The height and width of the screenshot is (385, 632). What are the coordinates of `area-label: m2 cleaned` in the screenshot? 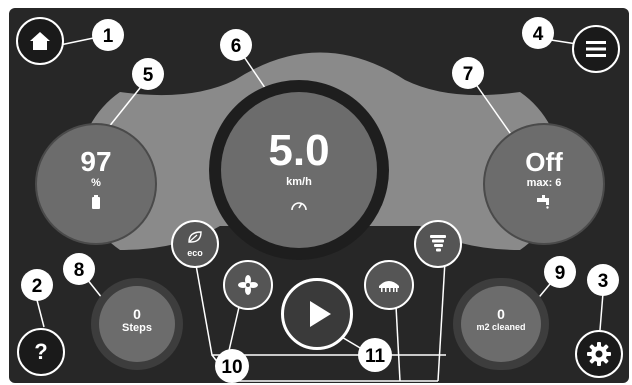 It's located at (501, 327).